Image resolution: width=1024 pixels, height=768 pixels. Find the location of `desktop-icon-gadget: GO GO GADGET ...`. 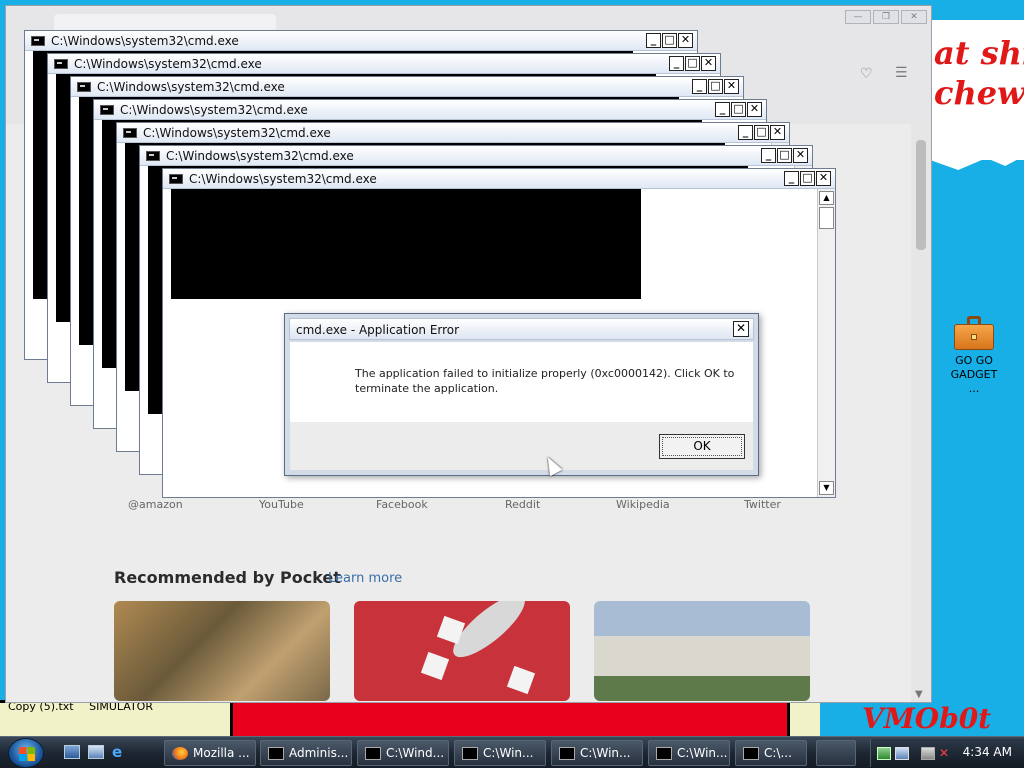

desktop-icon-gadget: GO GO GADGET ... is located at coordinates (974, 356).